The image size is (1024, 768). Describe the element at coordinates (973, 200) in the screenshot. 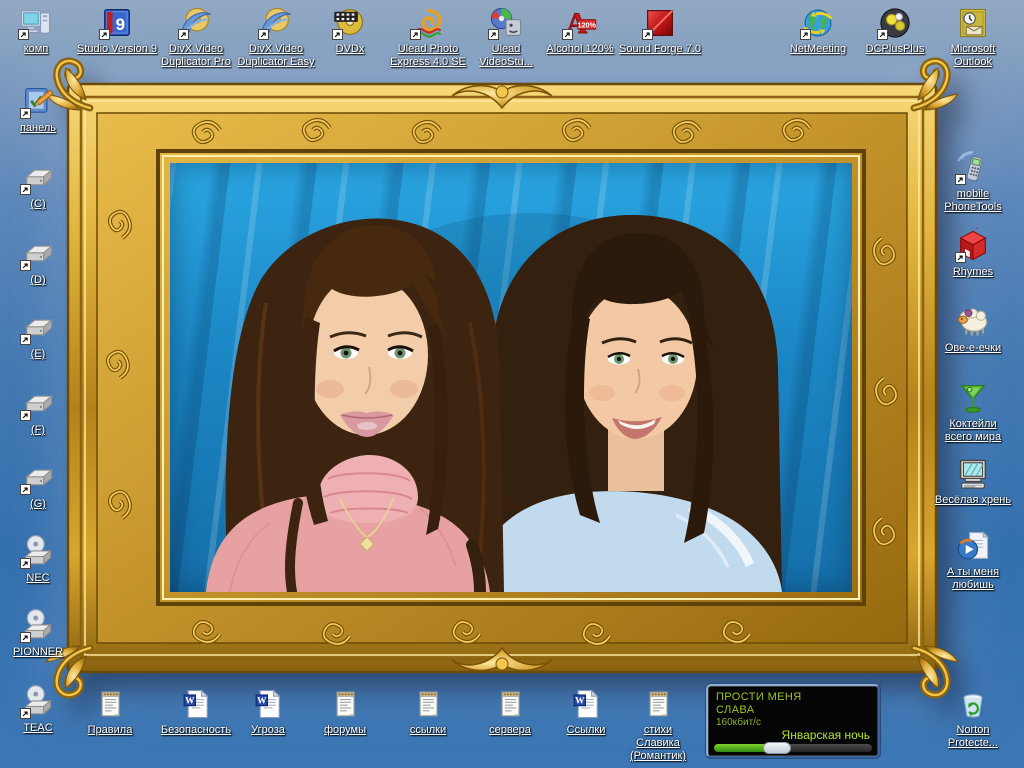

I see `icon-label: mobile PhoneTools` at that location.